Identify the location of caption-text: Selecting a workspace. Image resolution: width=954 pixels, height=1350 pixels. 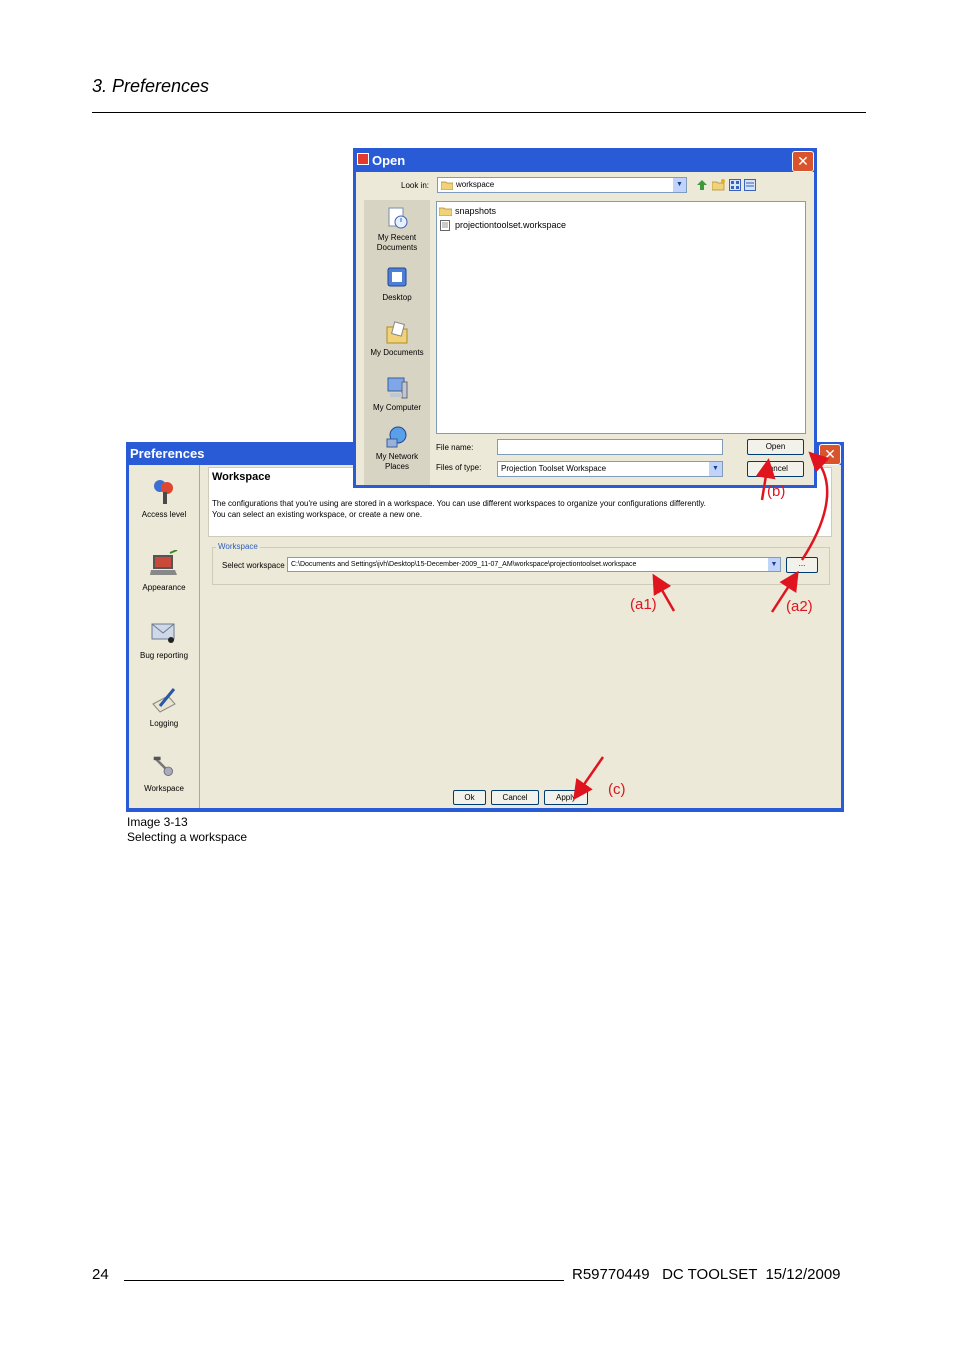
(187, 837).